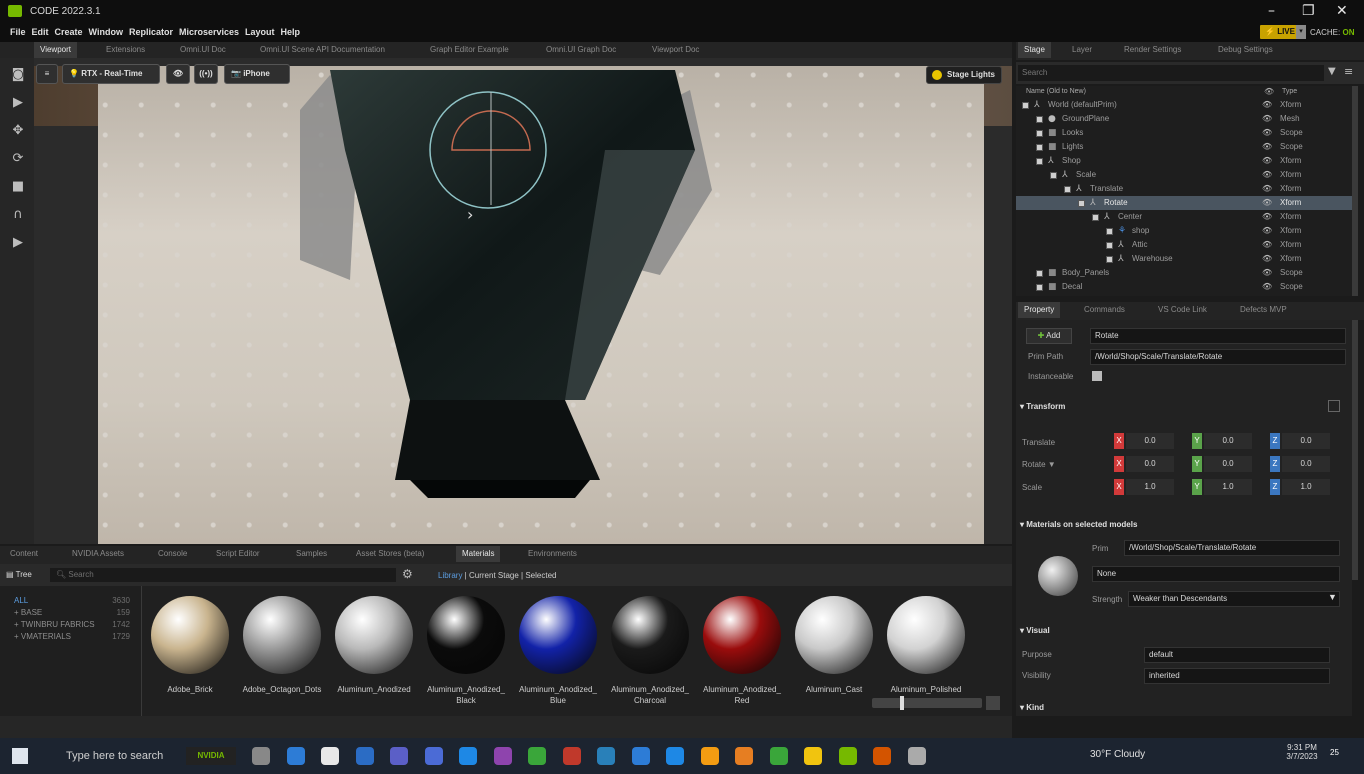 The width and height of the screenshot is (1364, 774). I want to click on stage-lights-button: Stage Lights, so click(964, 75).